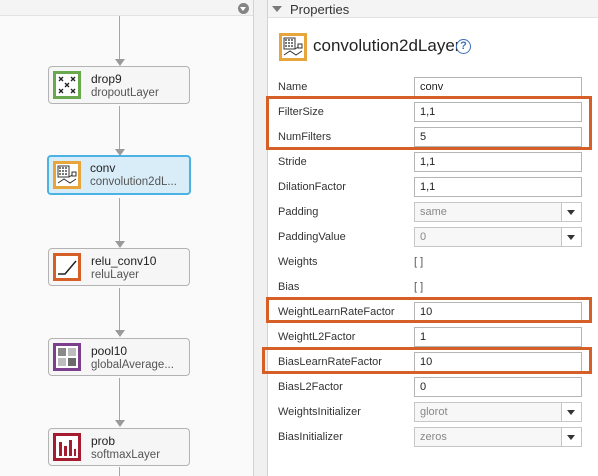 The height and width of the screenshot is (476, 598). What do you see at coordinates (498, 187) in the screenshot?
I see `dilationfactor-input` at bounding box center [498, 187].